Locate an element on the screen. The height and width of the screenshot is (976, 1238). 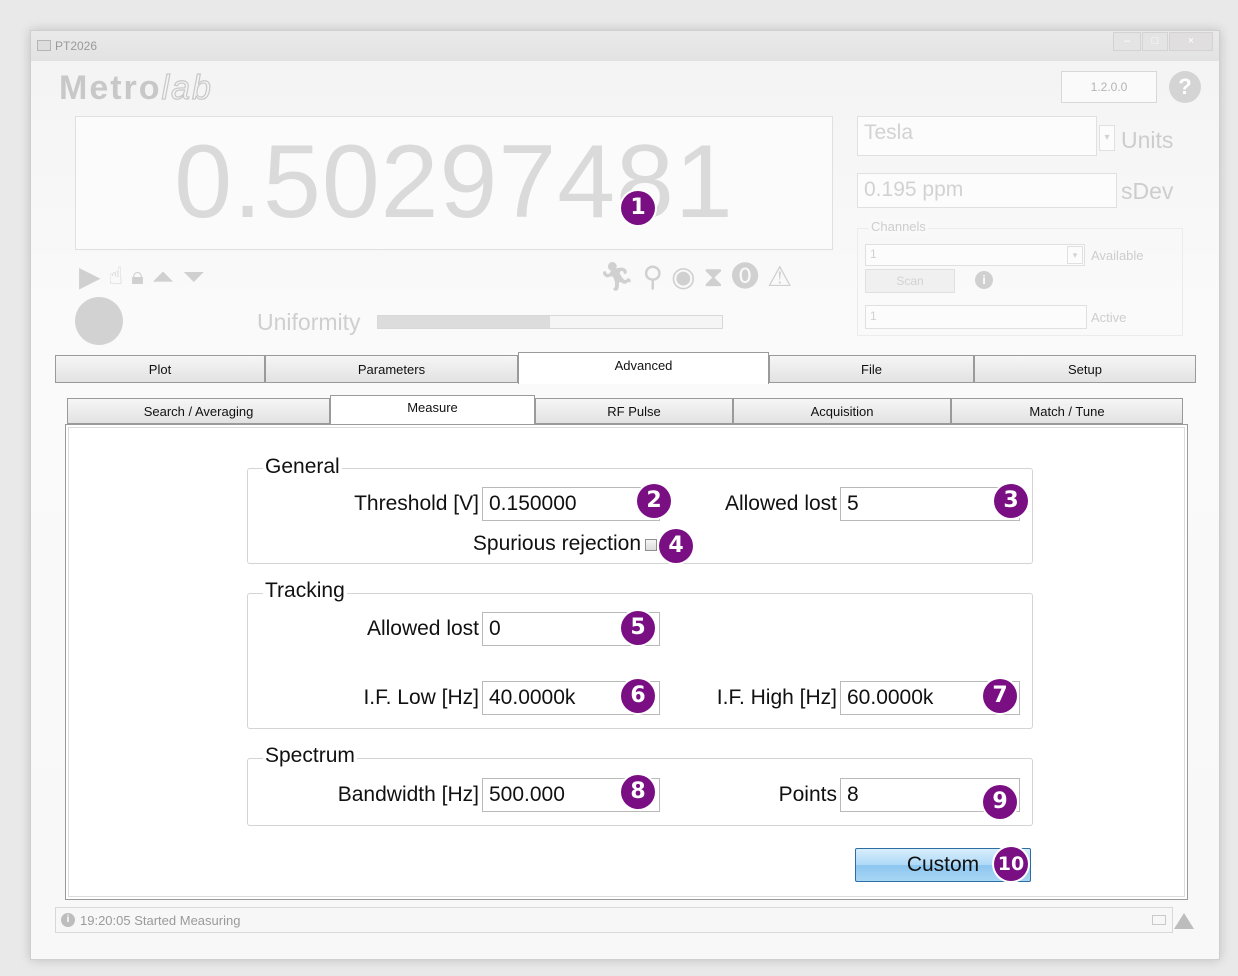
callout-badge-1: 1 is located at coordinates (638, 208).